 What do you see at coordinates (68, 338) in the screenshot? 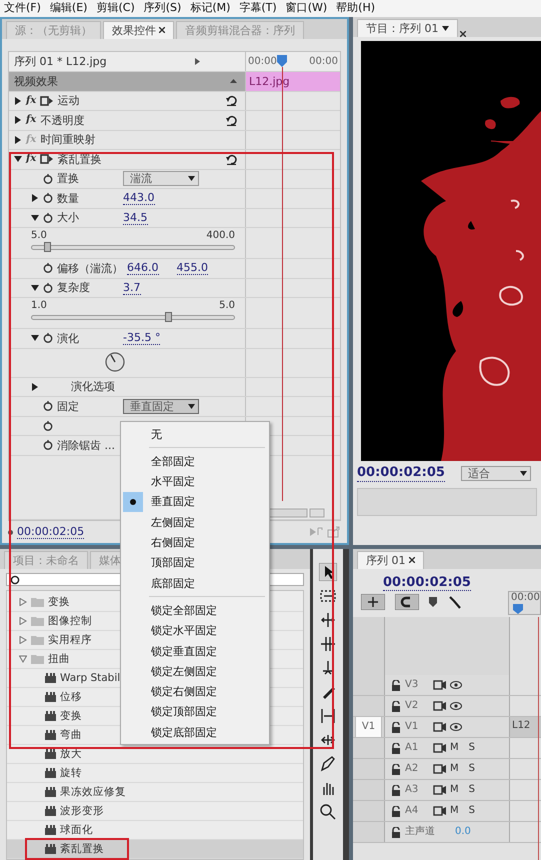
I see `parameter-name: 演化` at bounding box center [68, 338].